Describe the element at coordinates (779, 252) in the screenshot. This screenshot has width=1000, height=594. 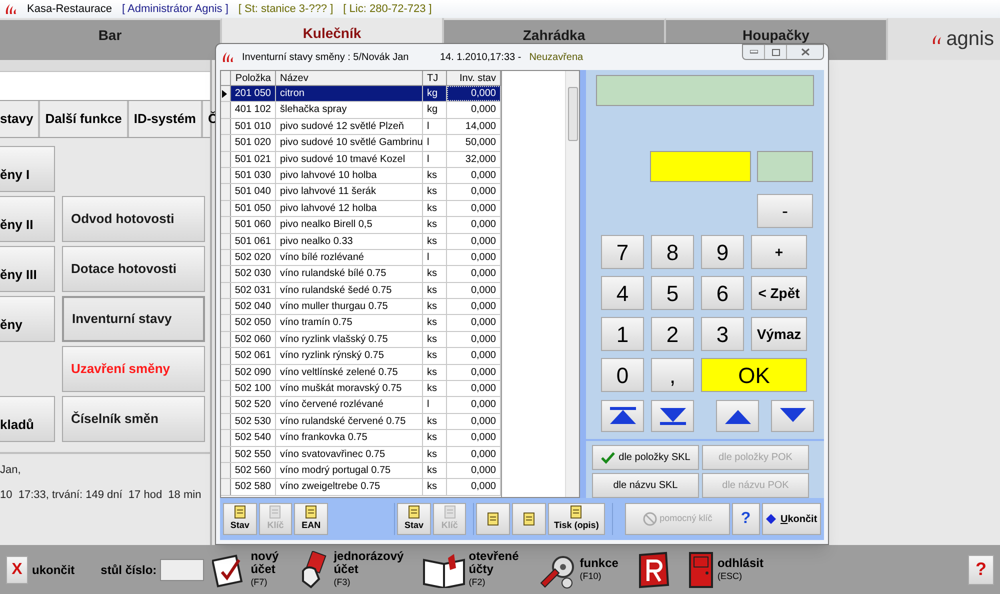
I see `action-key: +` at that location.